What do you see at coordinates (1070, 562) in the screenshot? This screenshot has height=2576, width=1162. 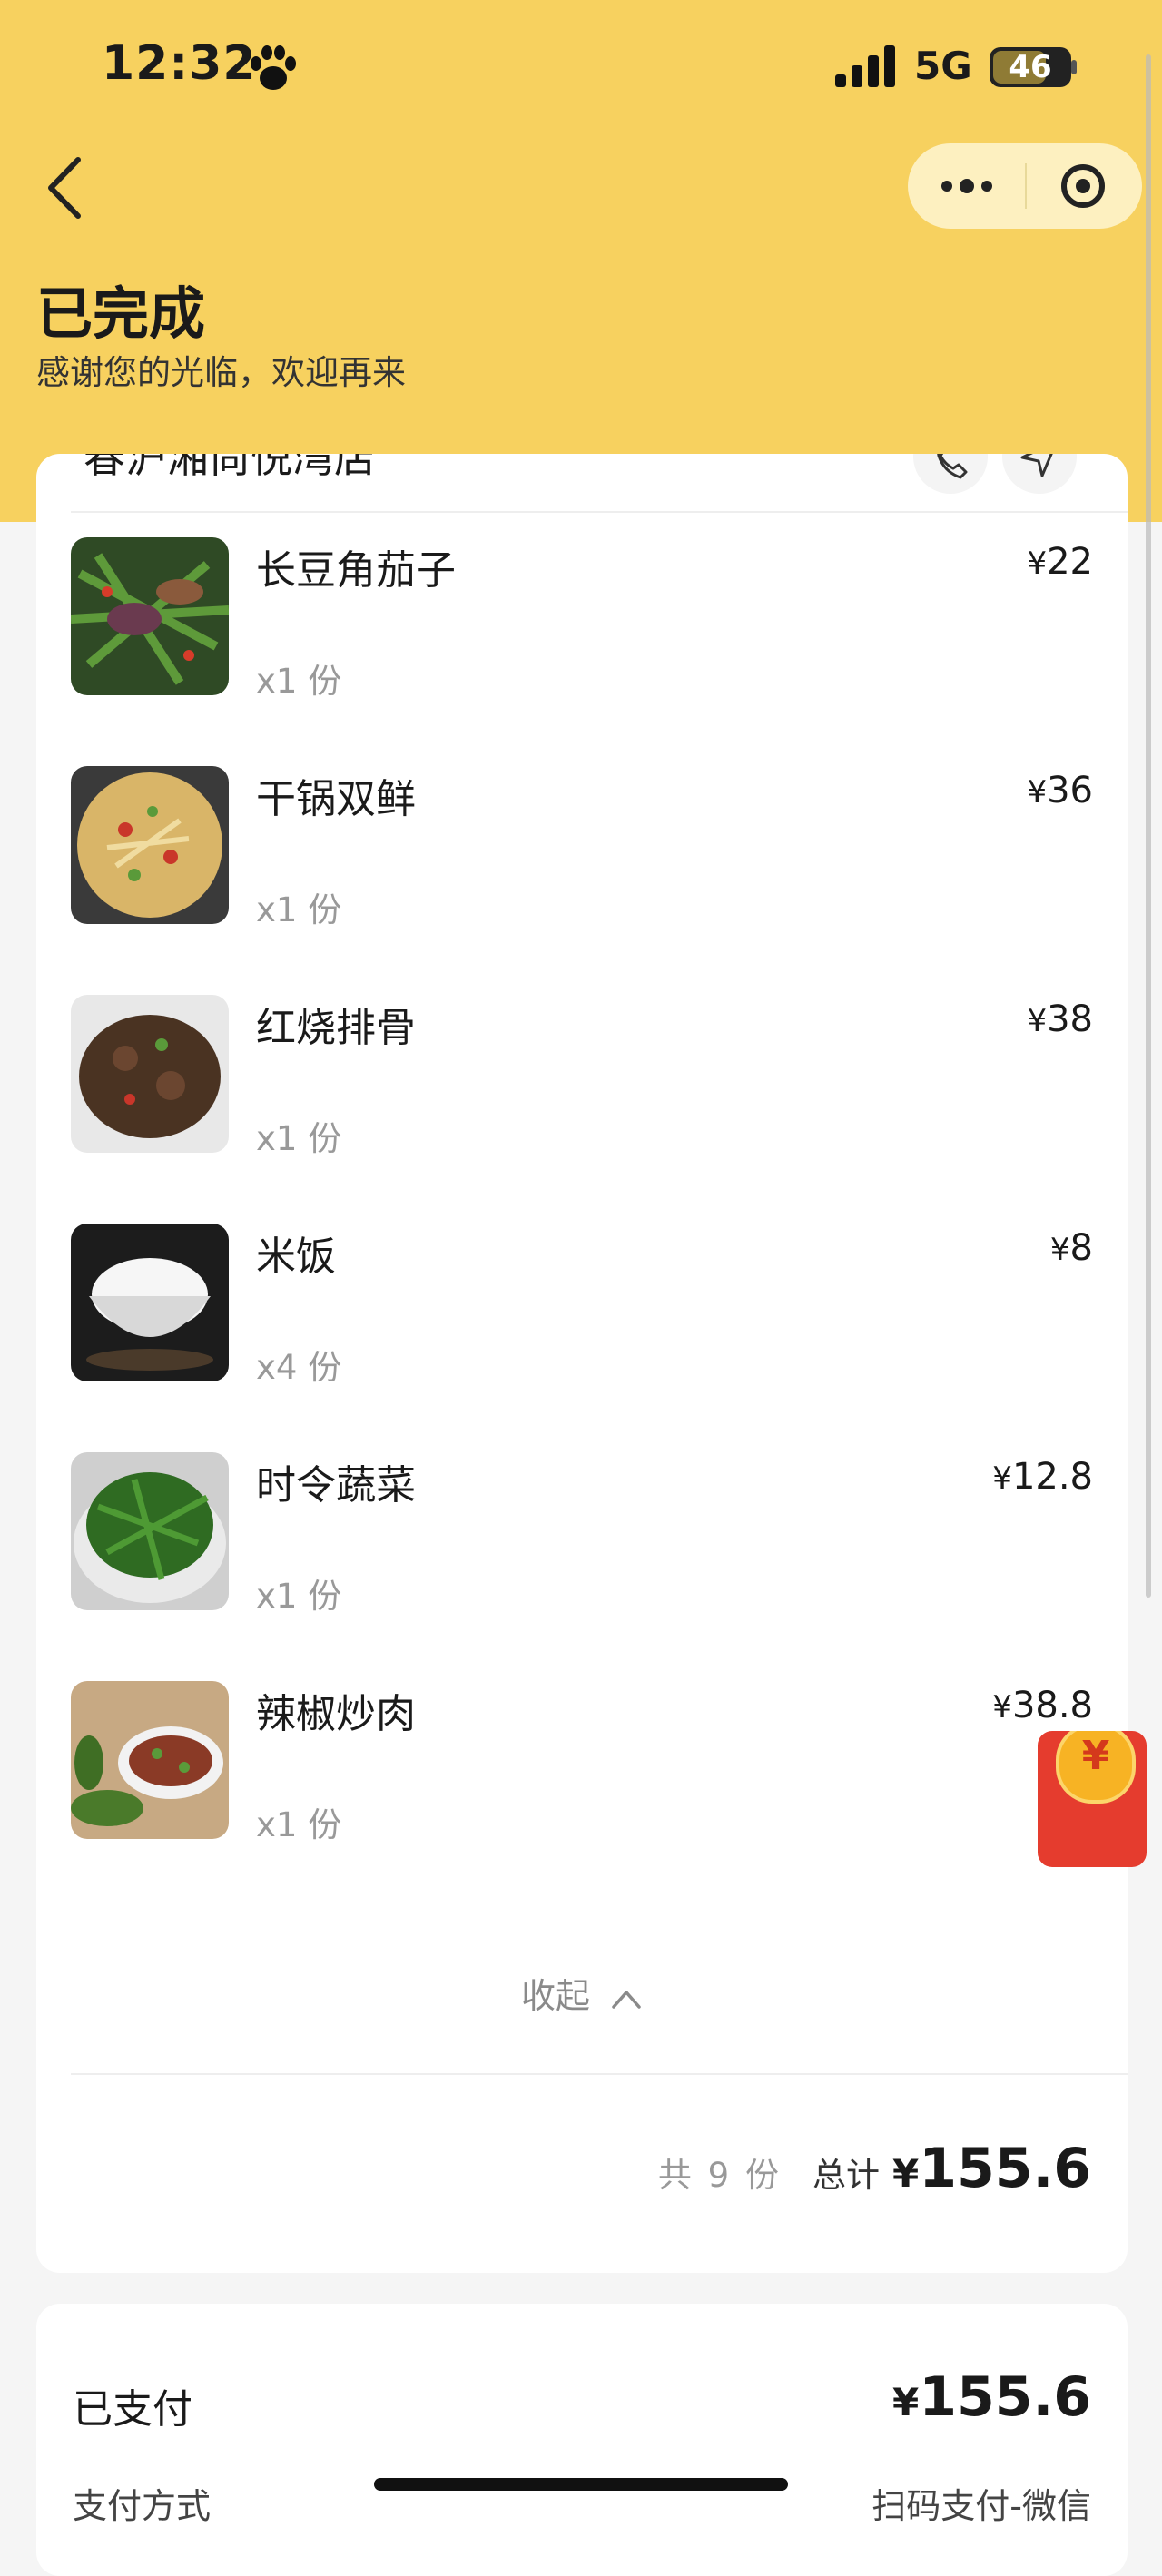 I see `item-price-value: 22` at bounding box center [1070, 562].